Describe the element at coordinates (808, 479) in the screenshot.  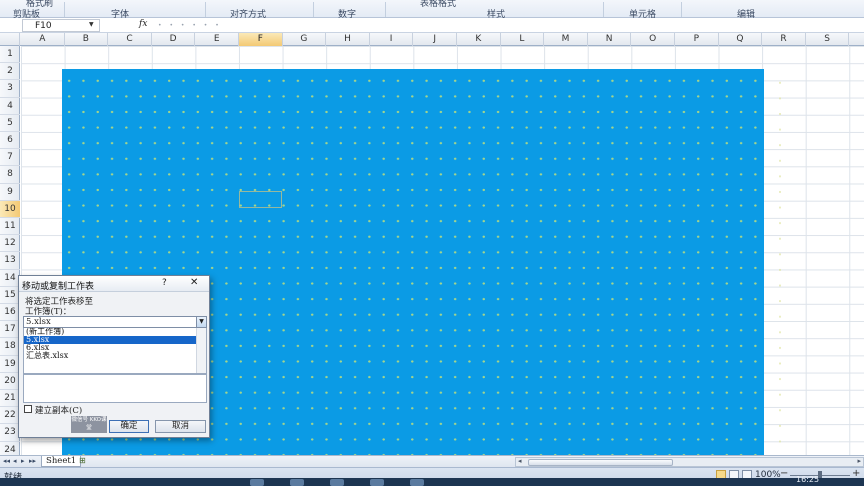
I see `clock: 16:25` at that location.